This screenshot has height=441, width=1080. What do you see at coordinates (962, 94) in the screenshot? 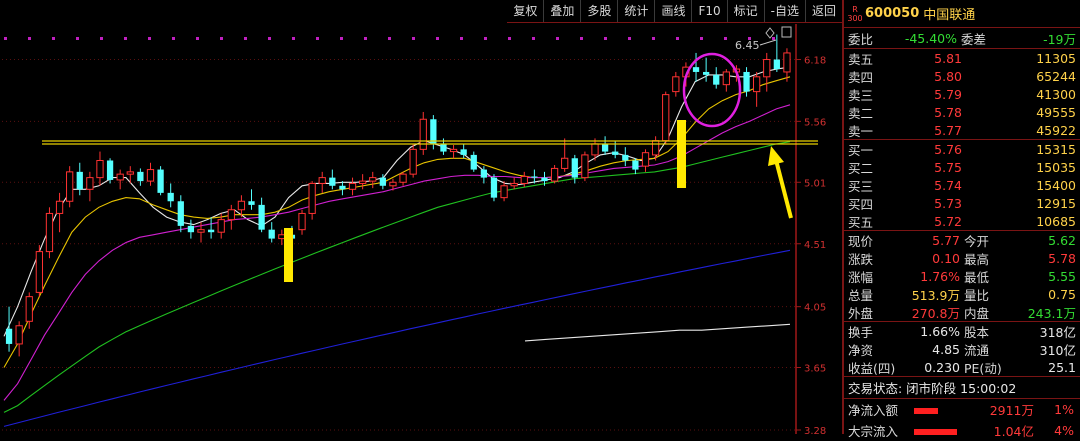
I see `ask-row: 卖三 5.79 41300` at bounding box center [962, 94].